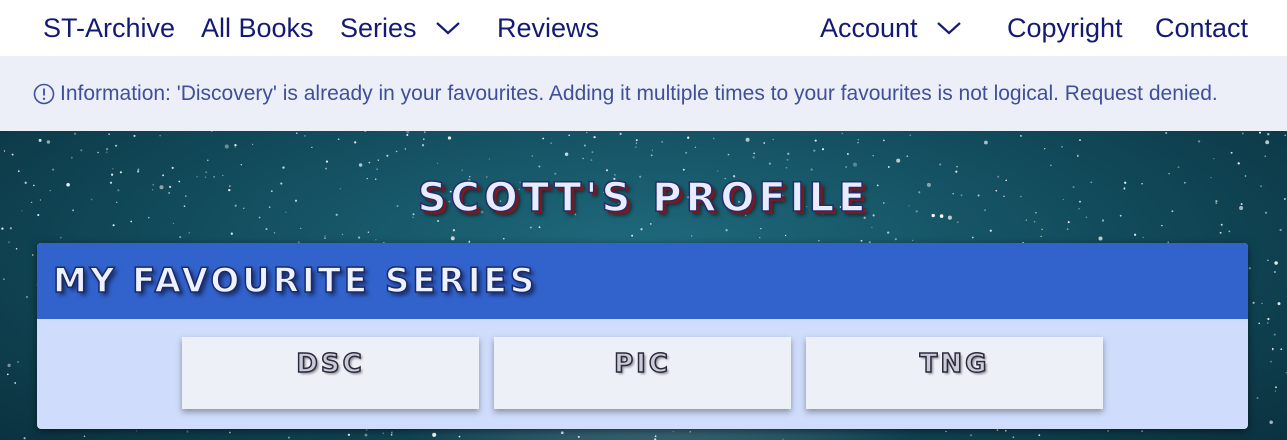 This screenshot has width=1287, height=440. What do you see at coordinates (1201, 28) in the screenshot?
I see `nav-contact-link: Contact` at bounding box center [1201, 28].